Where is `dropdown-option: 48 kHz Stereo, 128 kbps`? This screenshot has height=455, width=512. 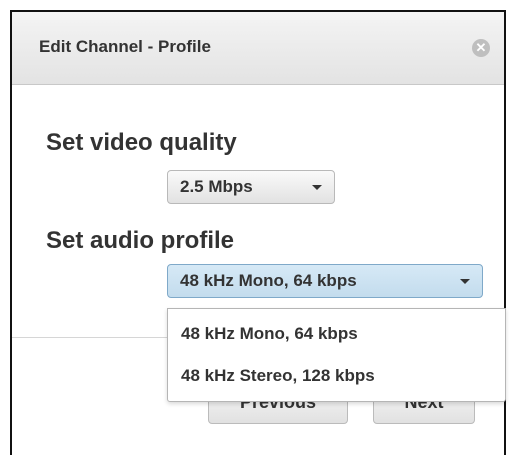 dropdown-option: 48 kHz Stereo, 128 kbps is located at coordinates (336, 376).